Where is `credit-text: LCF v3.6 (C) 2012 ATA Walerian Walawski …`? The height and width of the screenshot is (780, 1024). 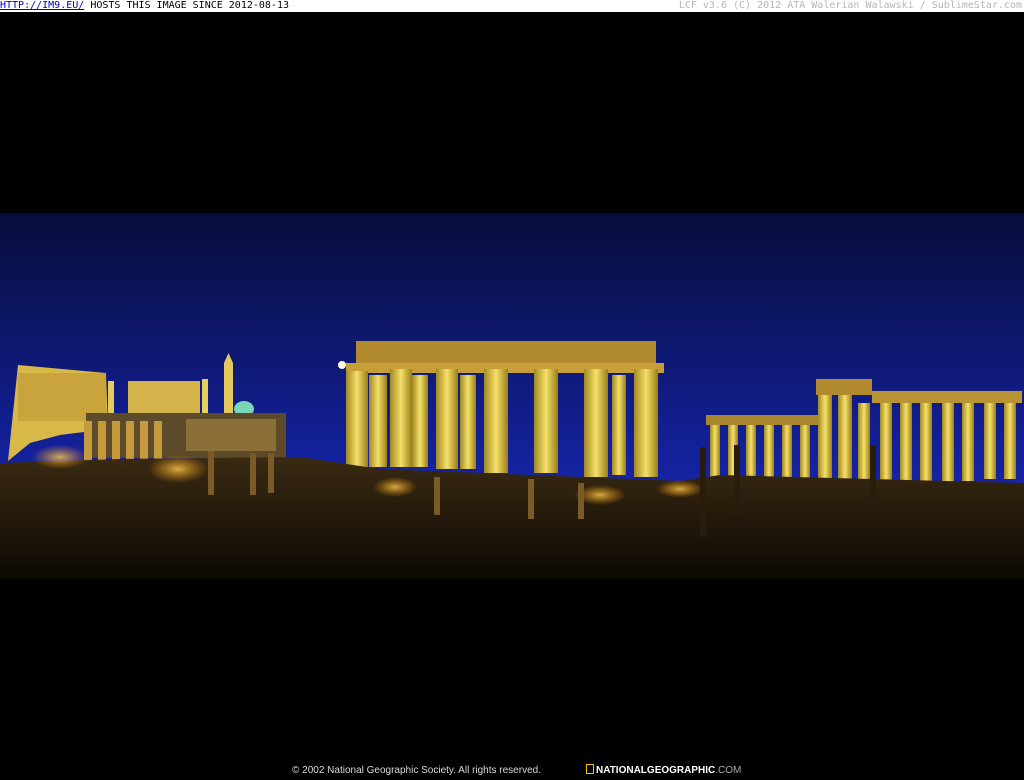
credit-text: LCF v3.6 (C) 2012 ATA Walerian Walawski … is located at coordinates (850, 5).